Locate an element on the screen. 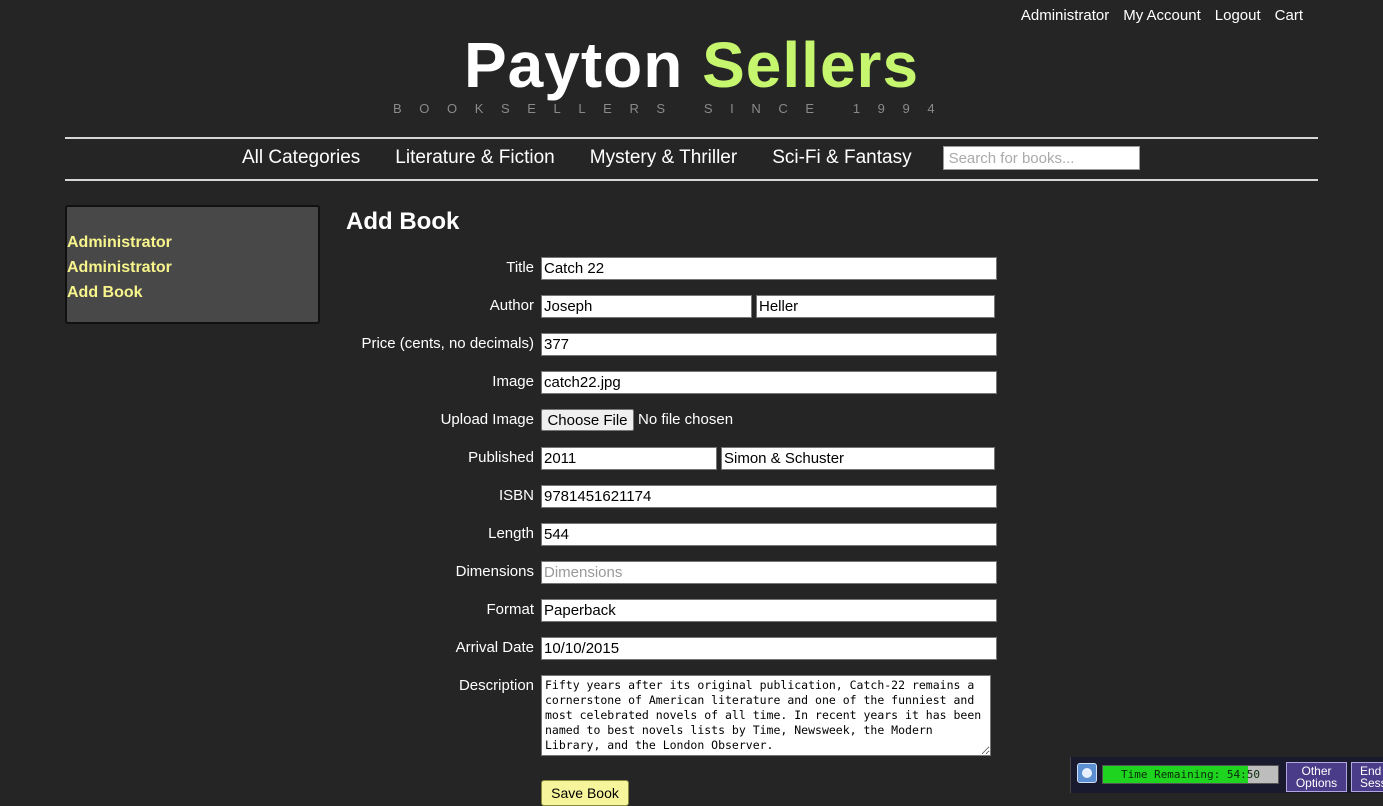 The height and width of the screenshot is (806, 1383). arrival-date-label: Arrival Date is located at coordinates (494, 647).